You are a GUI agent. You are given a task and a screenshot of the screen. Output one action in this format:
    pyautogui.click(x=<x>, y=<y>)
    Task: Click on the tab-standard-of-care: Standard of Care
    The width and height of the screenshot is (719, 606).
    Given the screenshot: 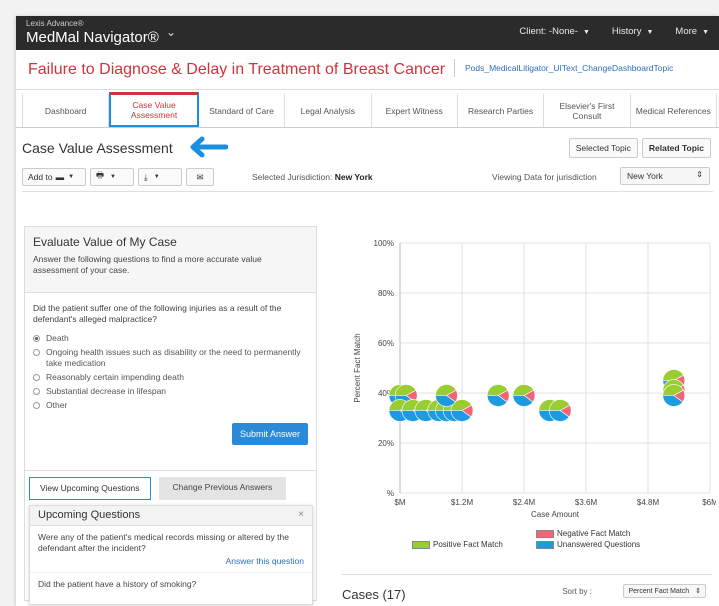 What is the action you would take?
    pyautogui.click(x=242, y=110)
    